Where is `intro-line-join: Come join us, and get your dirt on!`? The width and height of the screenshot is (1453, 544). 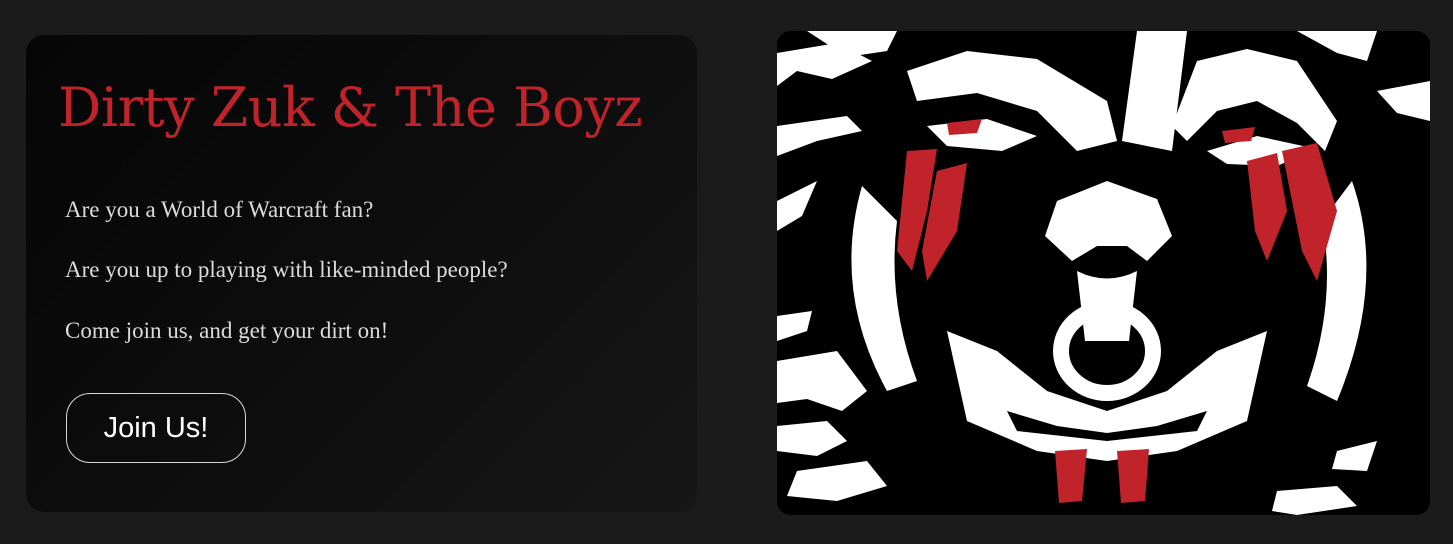 intro-line-join: Come join us, and get your dirt on! is located at coordinates (227, 330).